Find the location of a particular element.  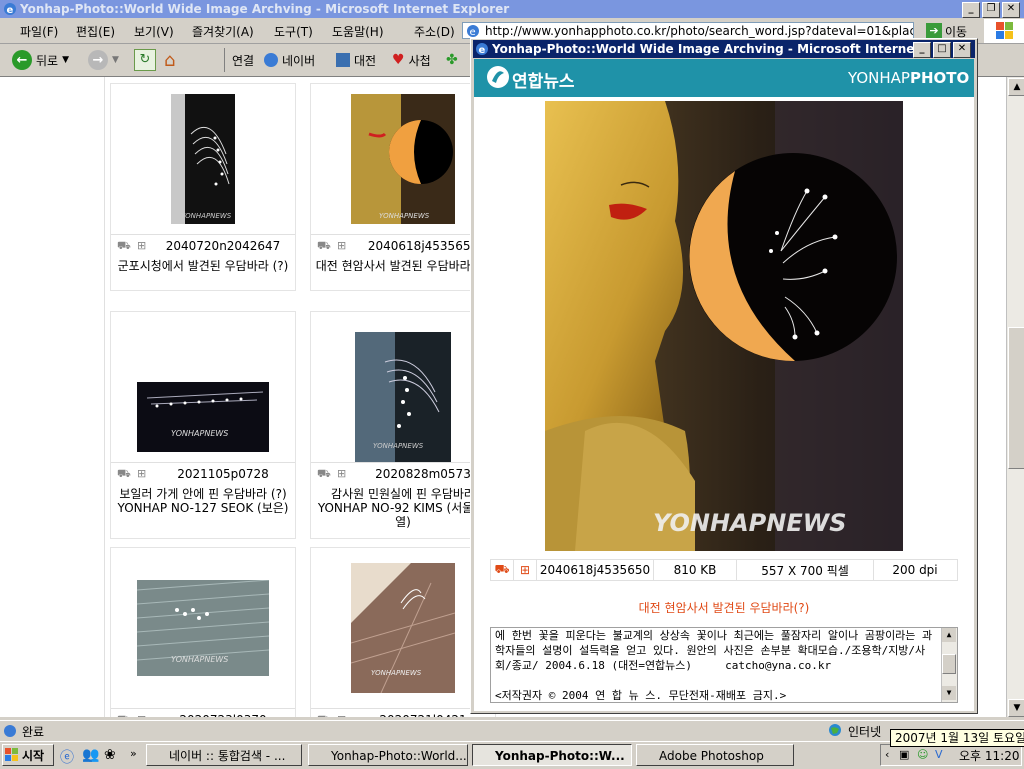

desc-scroll-up-button: ▲ is located at coordinates (949, 635).